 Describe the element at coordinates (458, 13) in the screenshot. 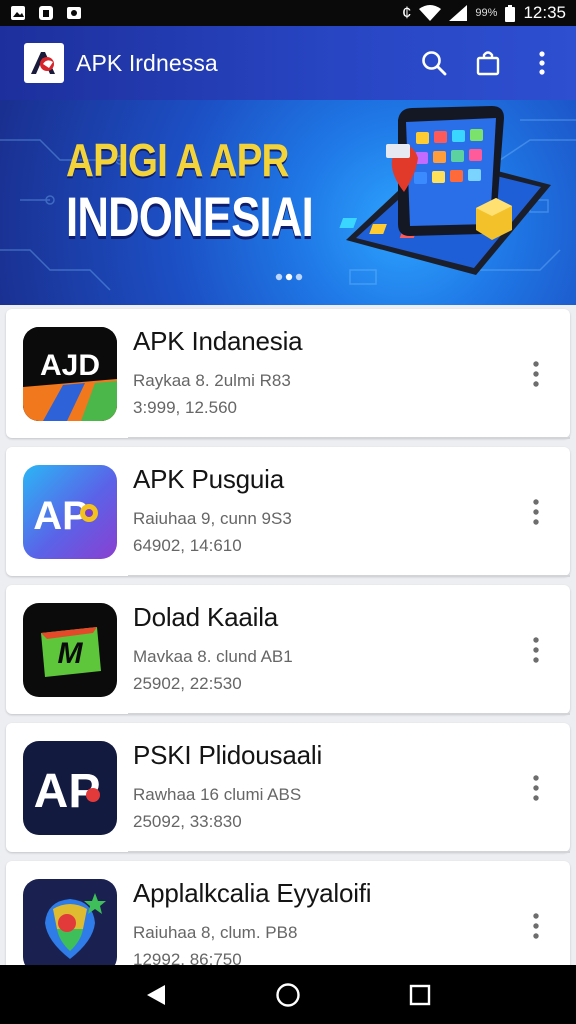

I see `signal-icon` at that location.